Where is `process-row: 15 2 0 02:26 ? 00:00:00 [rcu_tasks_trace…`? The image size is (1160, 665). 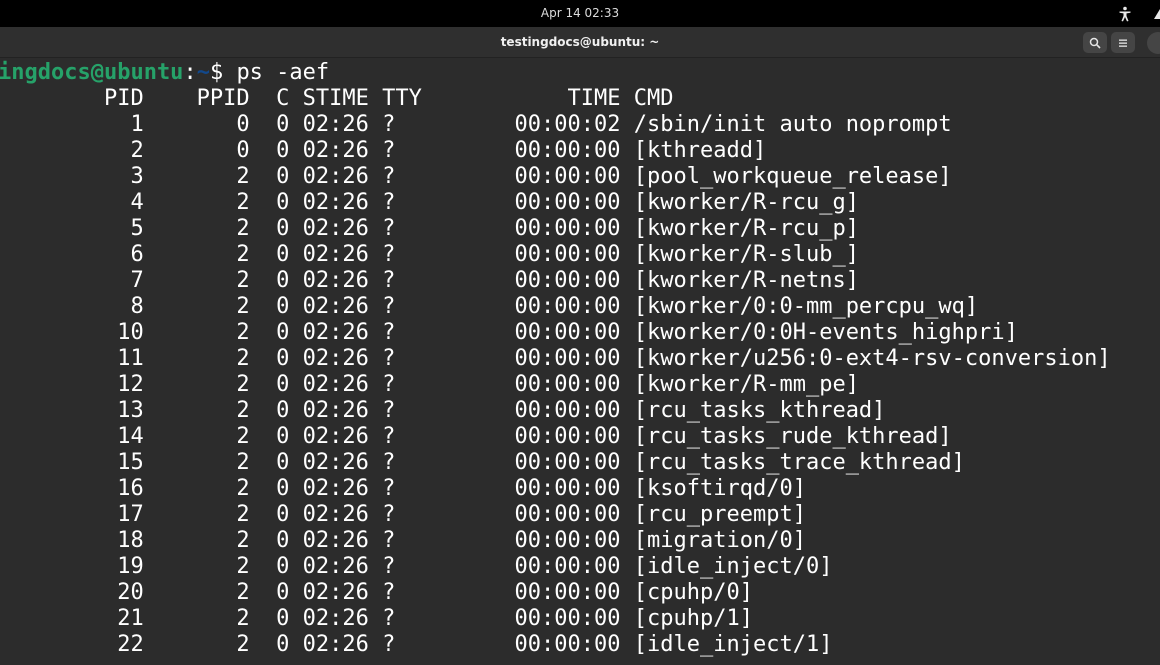 process-row: 15 2 0 02:26 ? 00:00:00 [rcu_tasks_trace… is located at coordinates (482, 462).